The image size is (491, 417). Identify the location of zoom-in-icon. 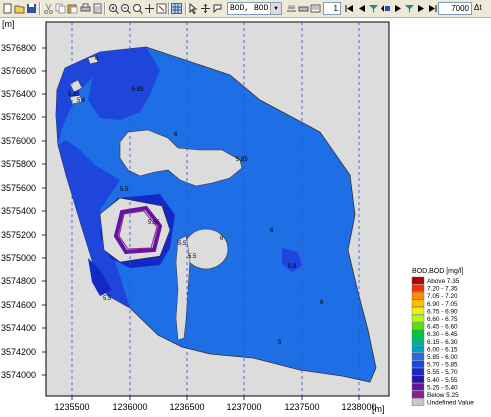
(113, 8).